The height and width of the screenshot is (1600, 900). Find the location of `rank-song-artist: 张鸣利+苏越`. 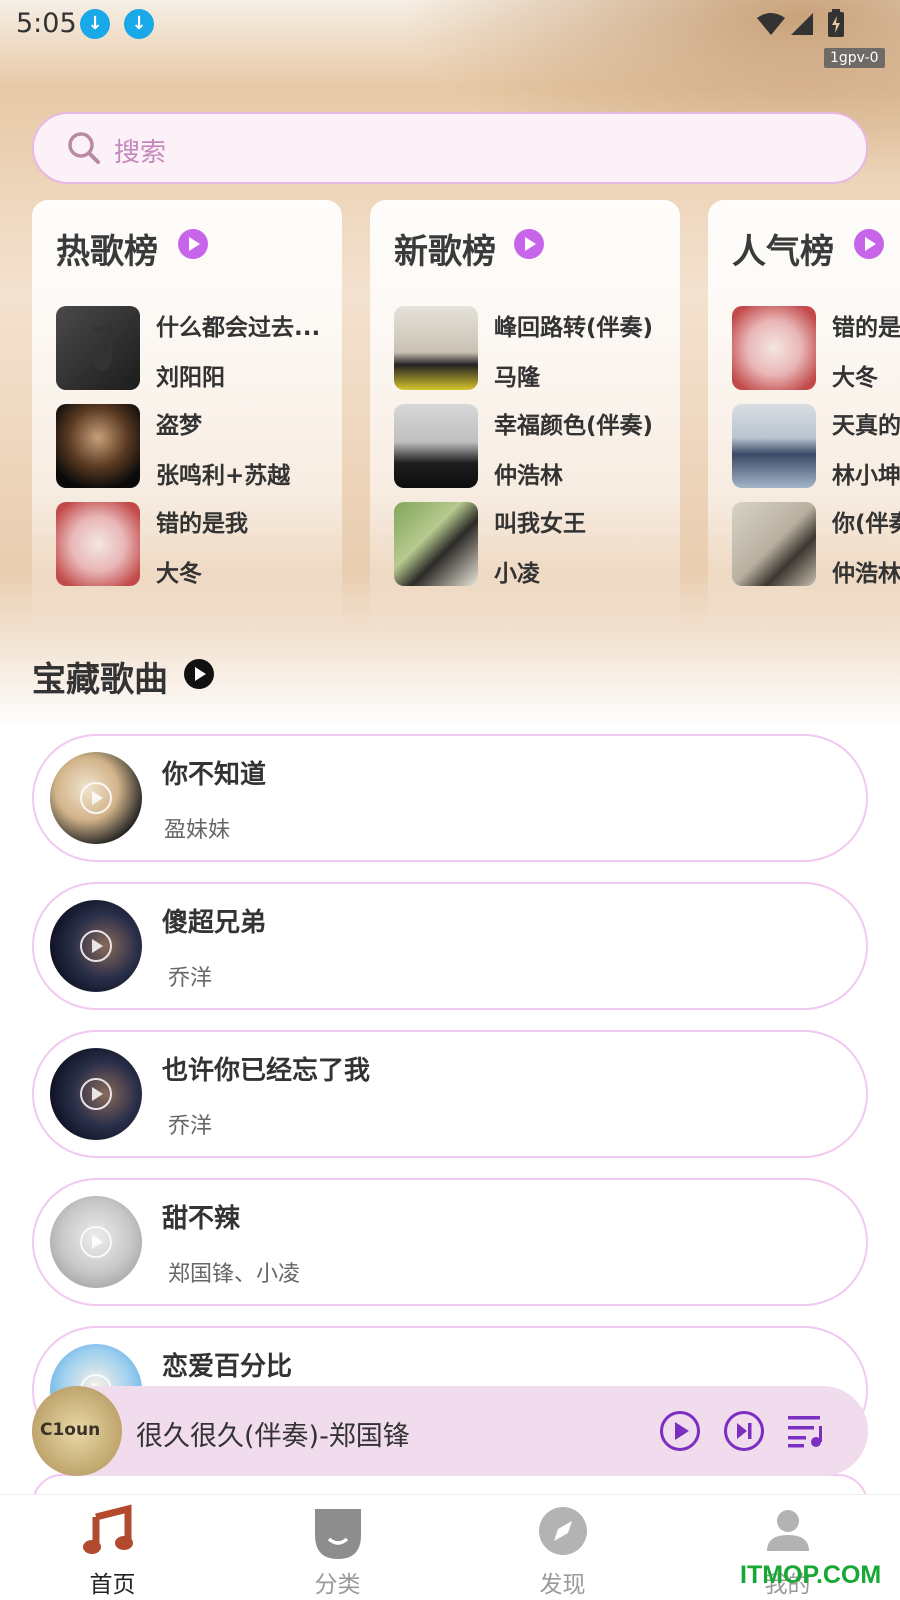

rank-song-artist: 张鸣利+苏越 is located at coordinates (223, 476).